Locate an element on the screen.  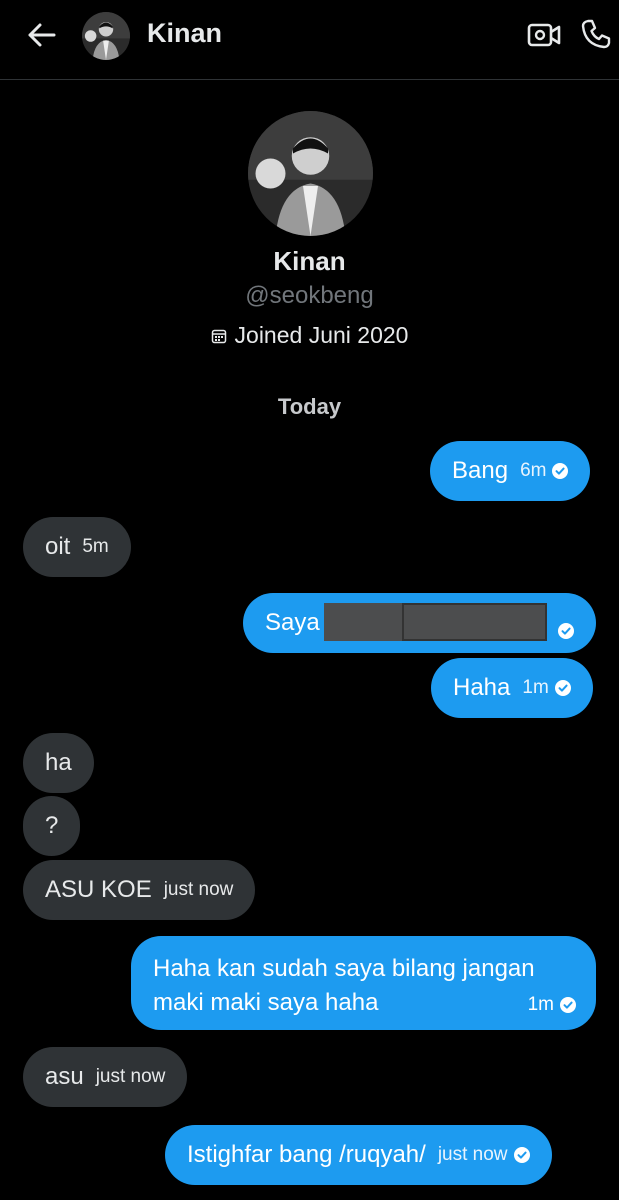
message-bubble-incoming: ASU KOE just now is located at coordinates (139, 890).